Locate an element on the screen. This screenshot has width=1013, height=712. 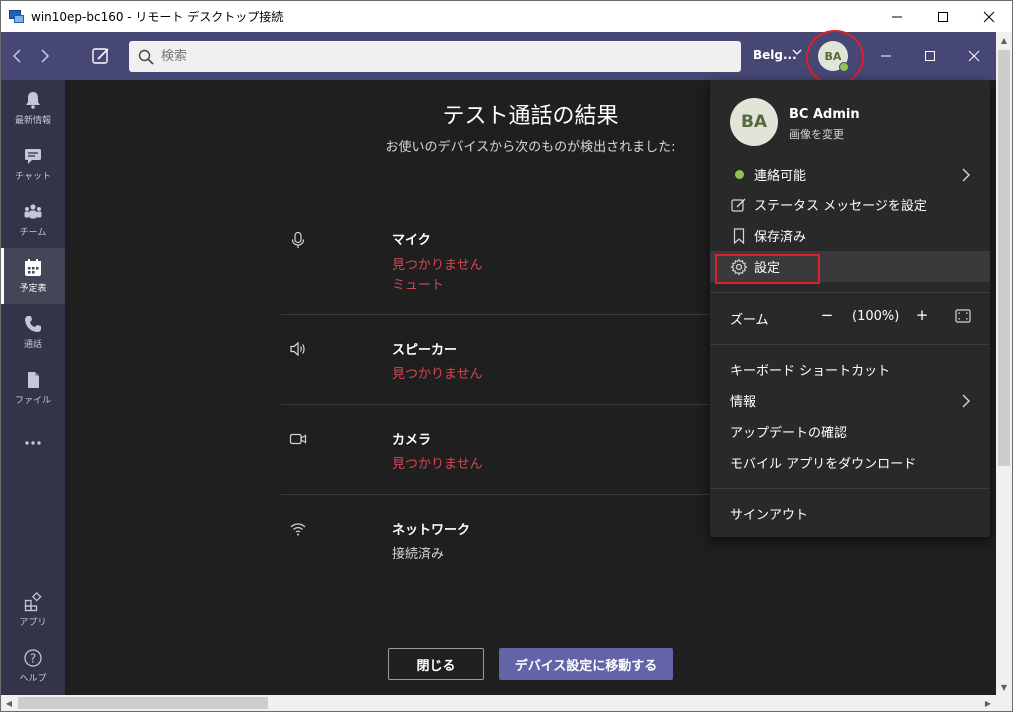
menu-item-about: 情報 is located at coordinates (850, 400).